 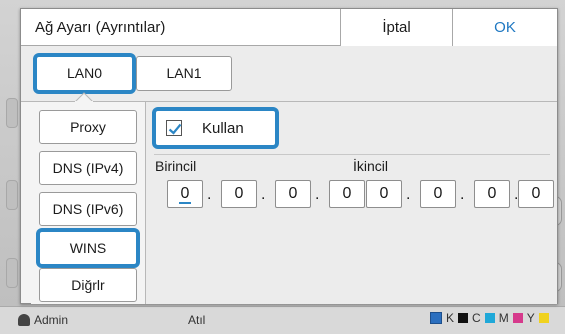 I want to click on side-menu: Proxy DNS (IPv4) DNS (IPv6) WINS Diğrlr, so click(x=88, y=203).